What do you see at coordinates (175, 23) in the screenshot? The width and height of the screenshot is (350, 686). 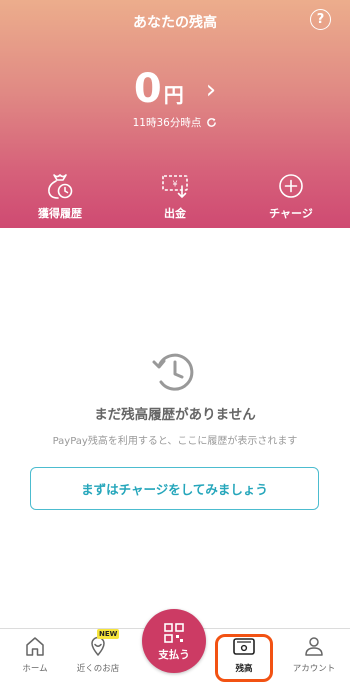 I see `page-title: あなたの残高` at bounding box center [175, 23].